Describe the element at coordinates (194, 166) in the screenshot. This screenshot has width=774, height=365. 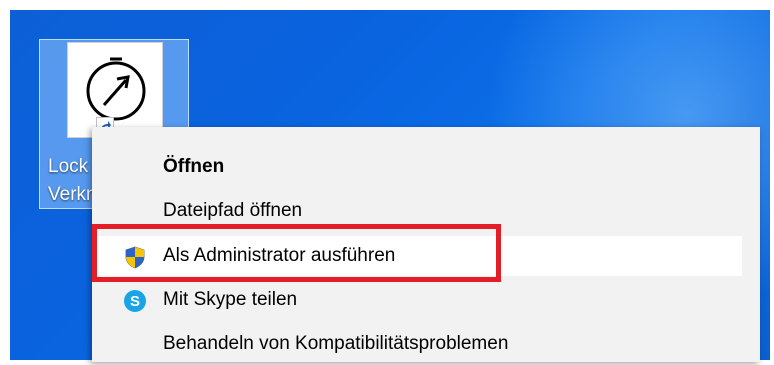
I see `menu-item-label: Öffnen` at that location.